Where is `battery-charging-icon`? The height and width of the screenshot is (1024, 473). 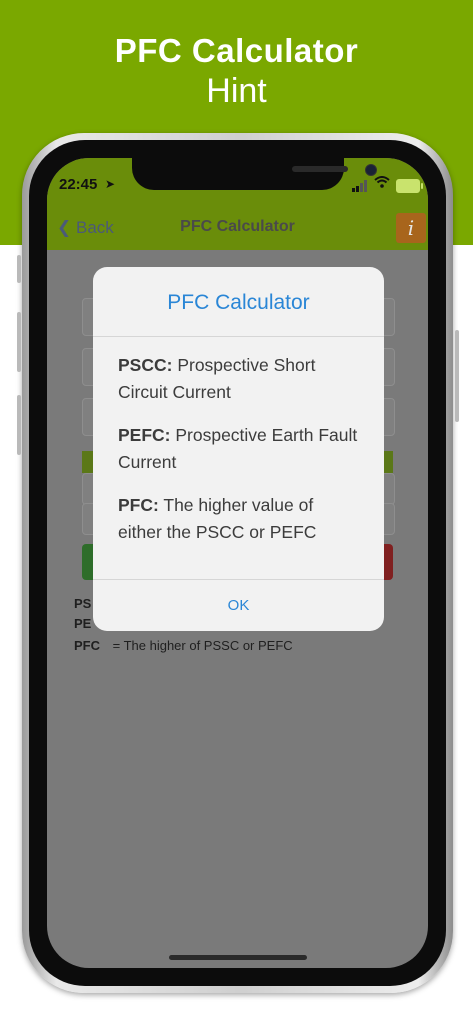
battery-charging-icon is located at coordinates (409, 186).